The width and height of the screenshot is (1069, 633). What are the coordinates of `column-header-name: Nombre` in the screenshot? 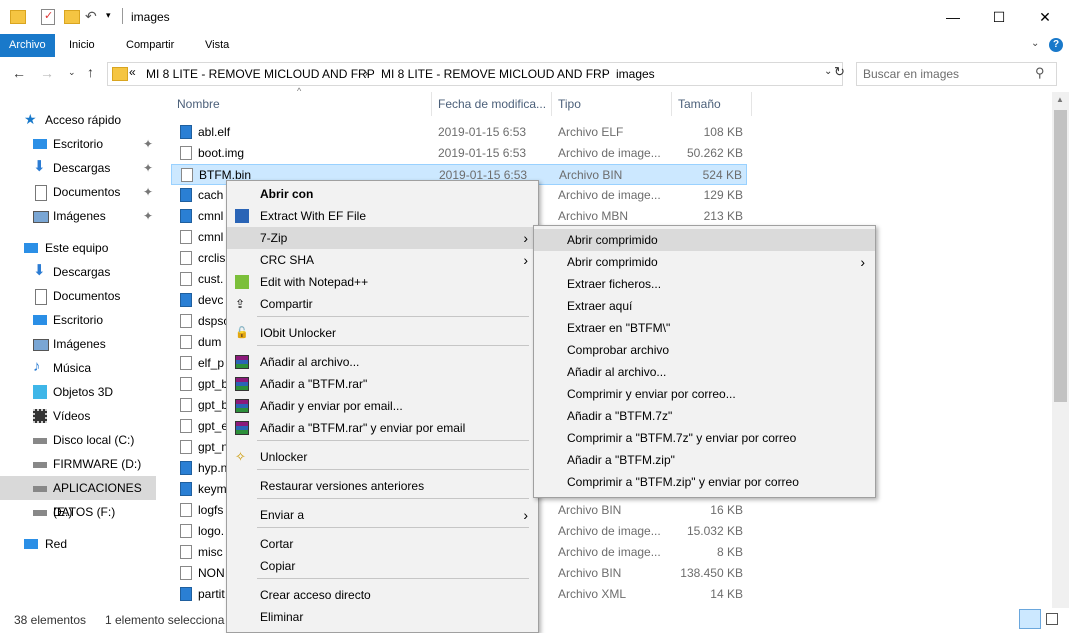 It's located at (198, 104).